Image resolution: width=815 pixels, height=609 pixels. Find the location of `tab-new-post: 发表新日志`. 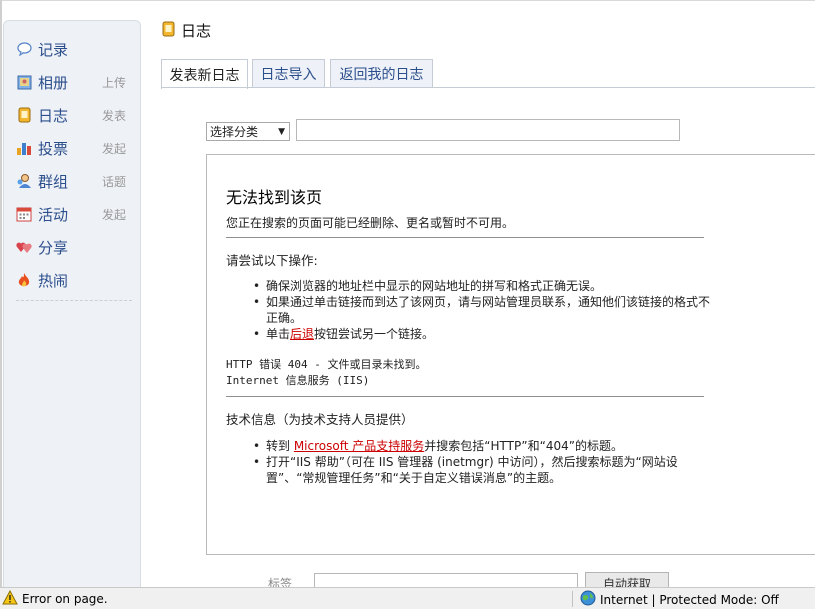

tab-new-post: 发表新日志 is located at coordinates (204, 74).